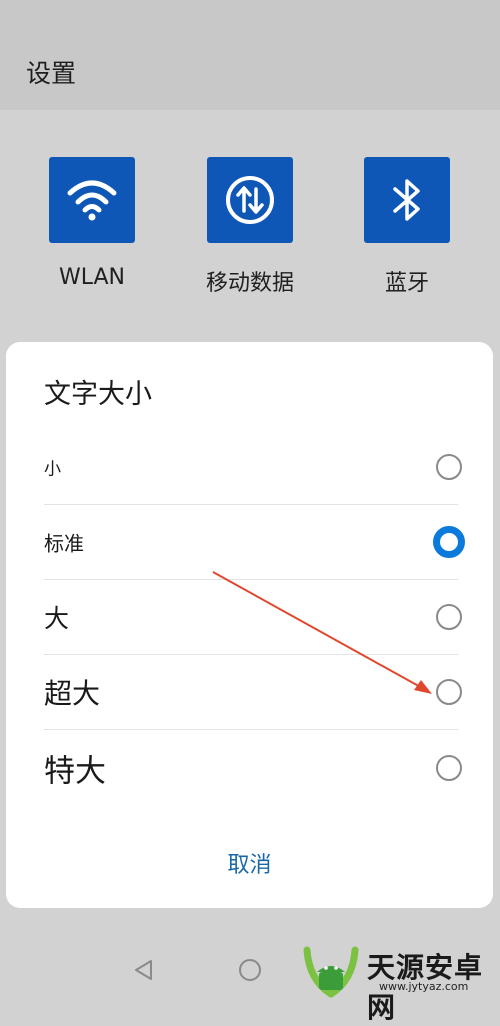 The height and width of the screenshot is (1026, 500). I want to click on wifi-icon, so click(92, 200).